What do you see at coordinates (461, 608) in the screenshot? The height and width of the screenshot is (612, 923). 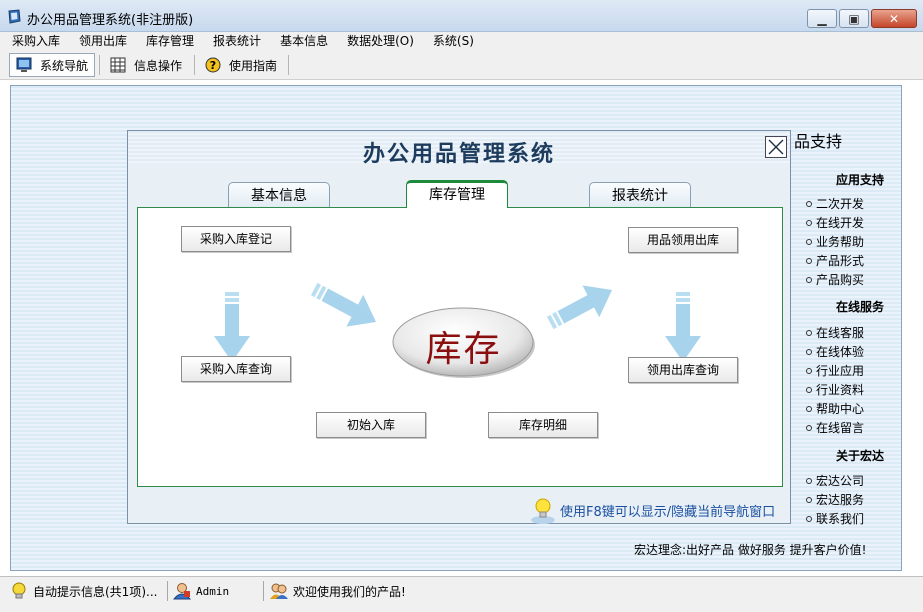 I see `bottom-edge` at bounding box center [461, 608].